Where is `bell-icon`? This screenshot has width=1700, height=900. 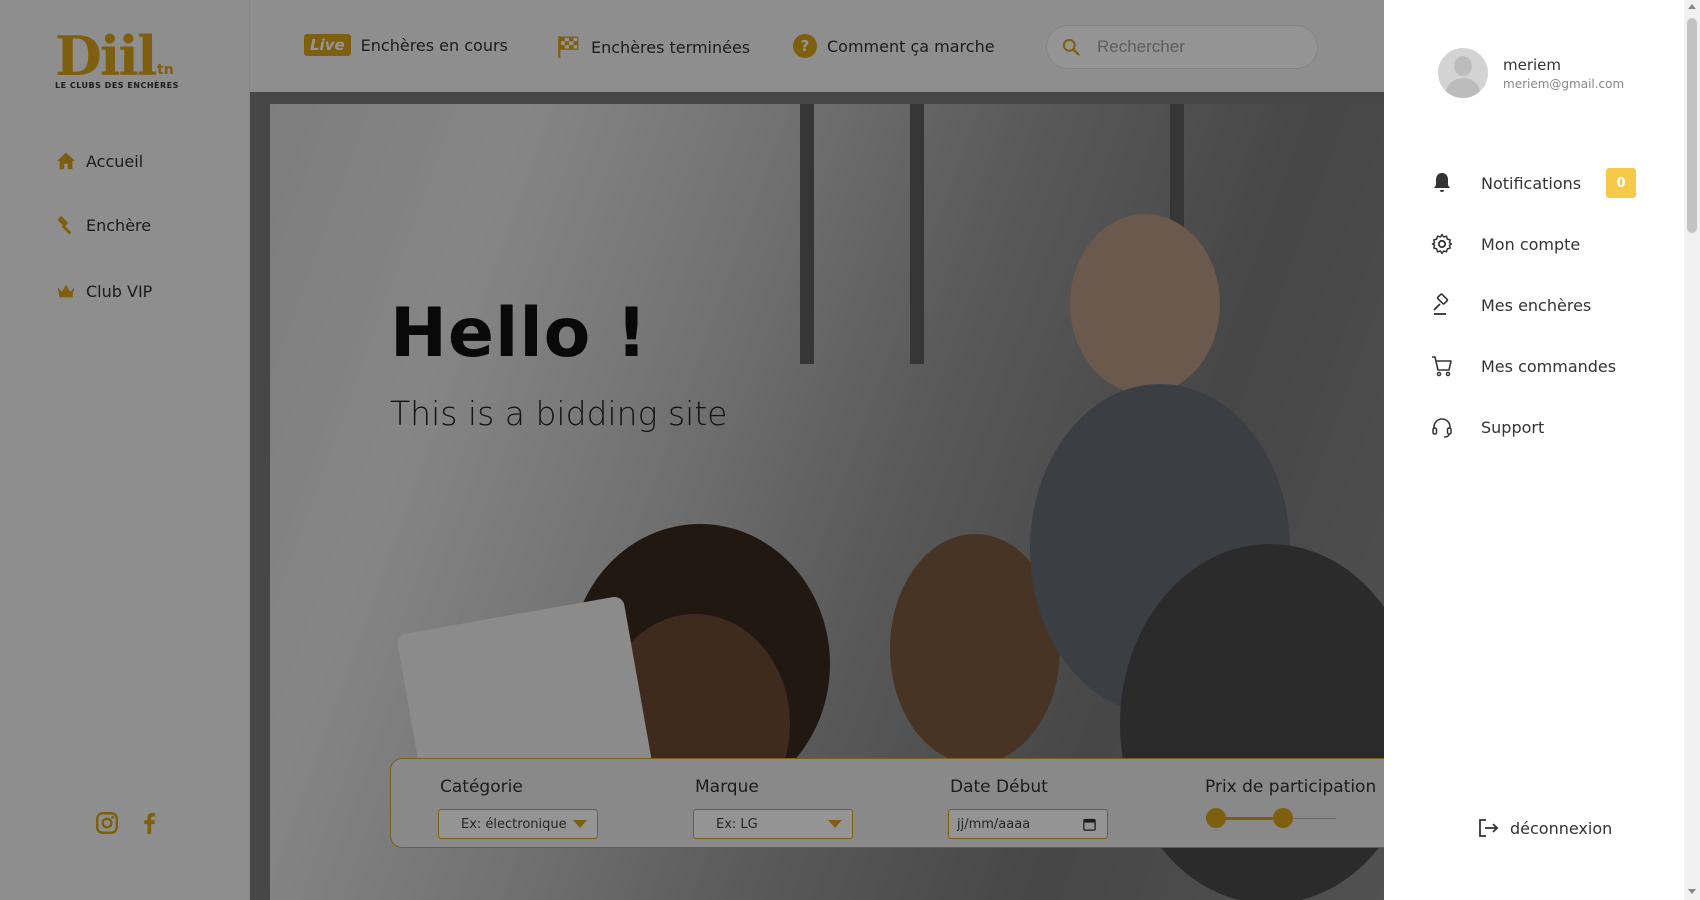
bell-icon is located at coordinates (1442, 182).